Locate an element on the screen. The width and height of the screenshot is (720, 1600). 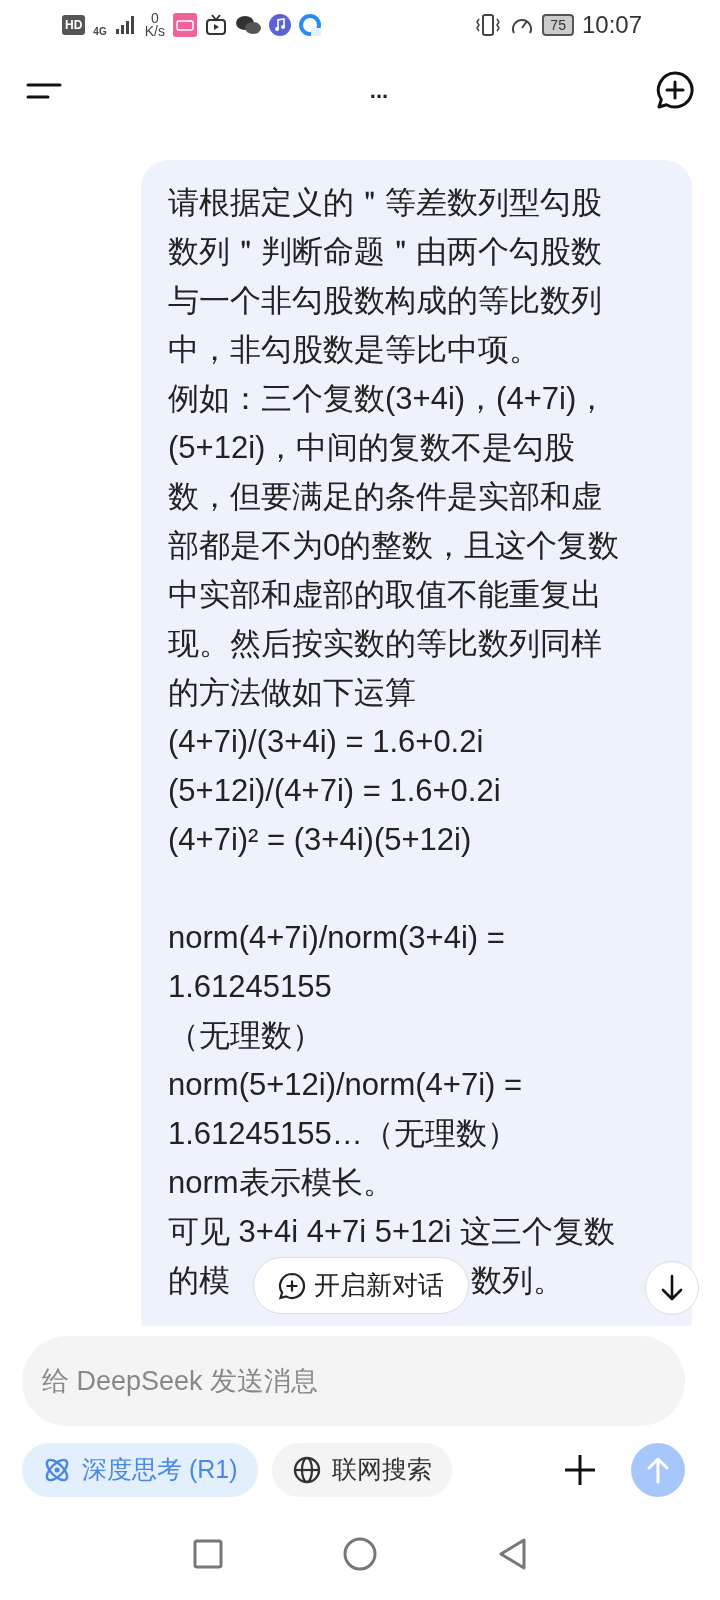
globe-icon is located at coordinates (306, 1470).